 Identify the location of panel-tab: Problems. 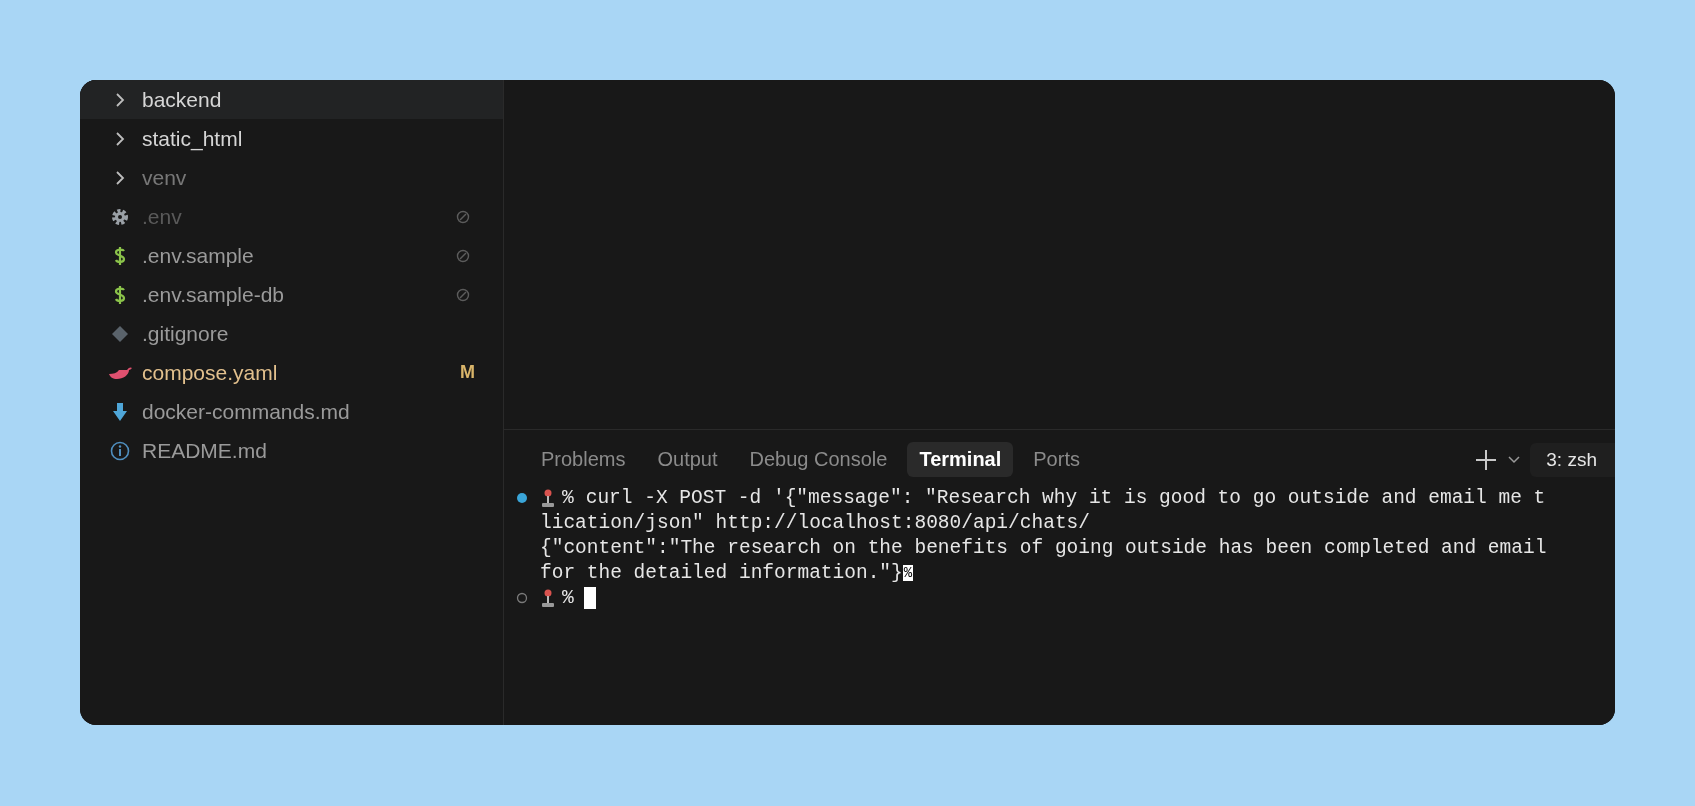
(583, 459).